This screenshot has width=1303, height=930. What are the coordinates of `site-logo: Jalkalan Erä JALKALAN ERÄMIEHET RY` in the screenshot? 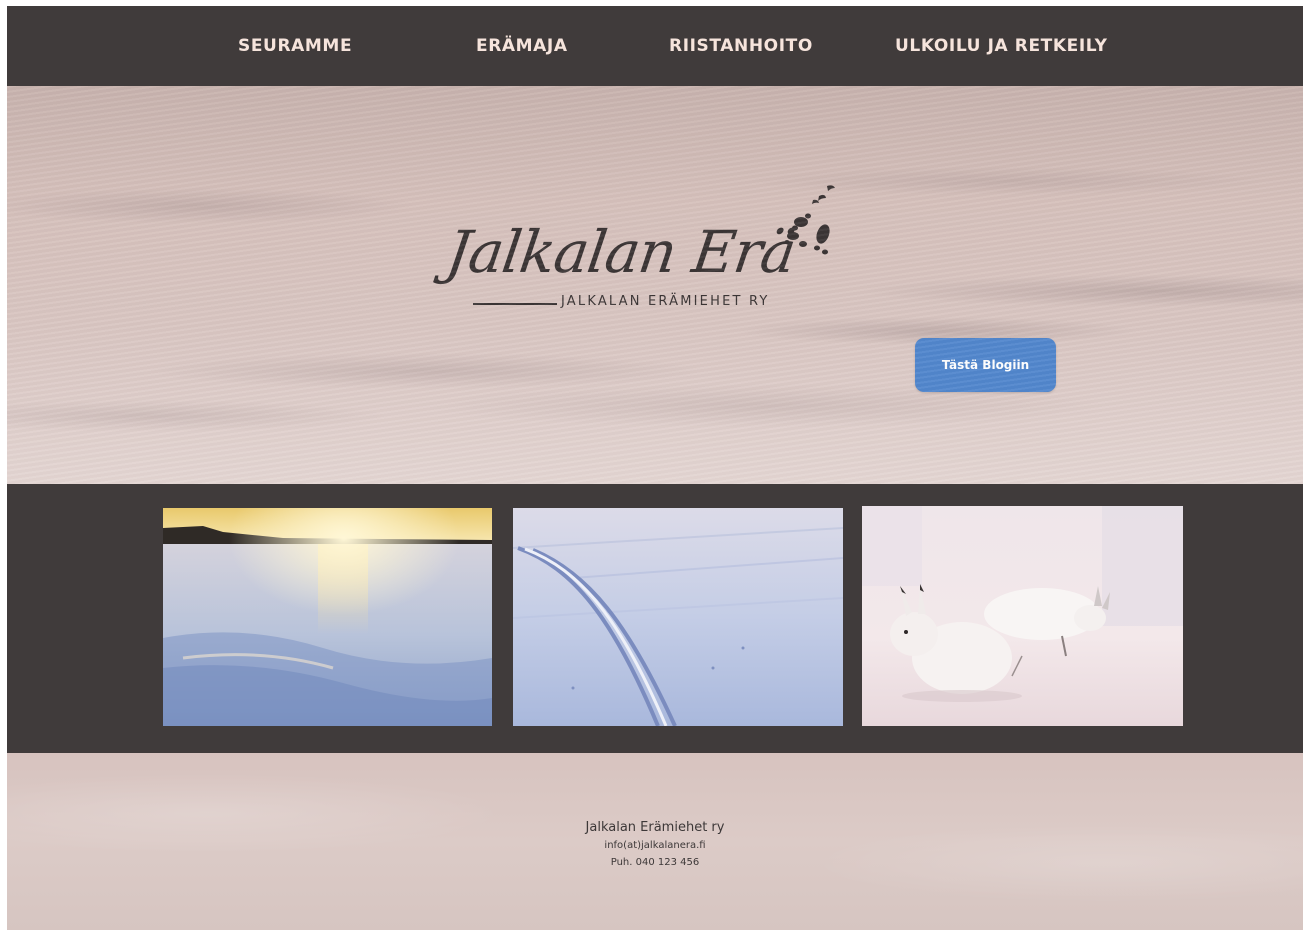 It's located at (644, 253).